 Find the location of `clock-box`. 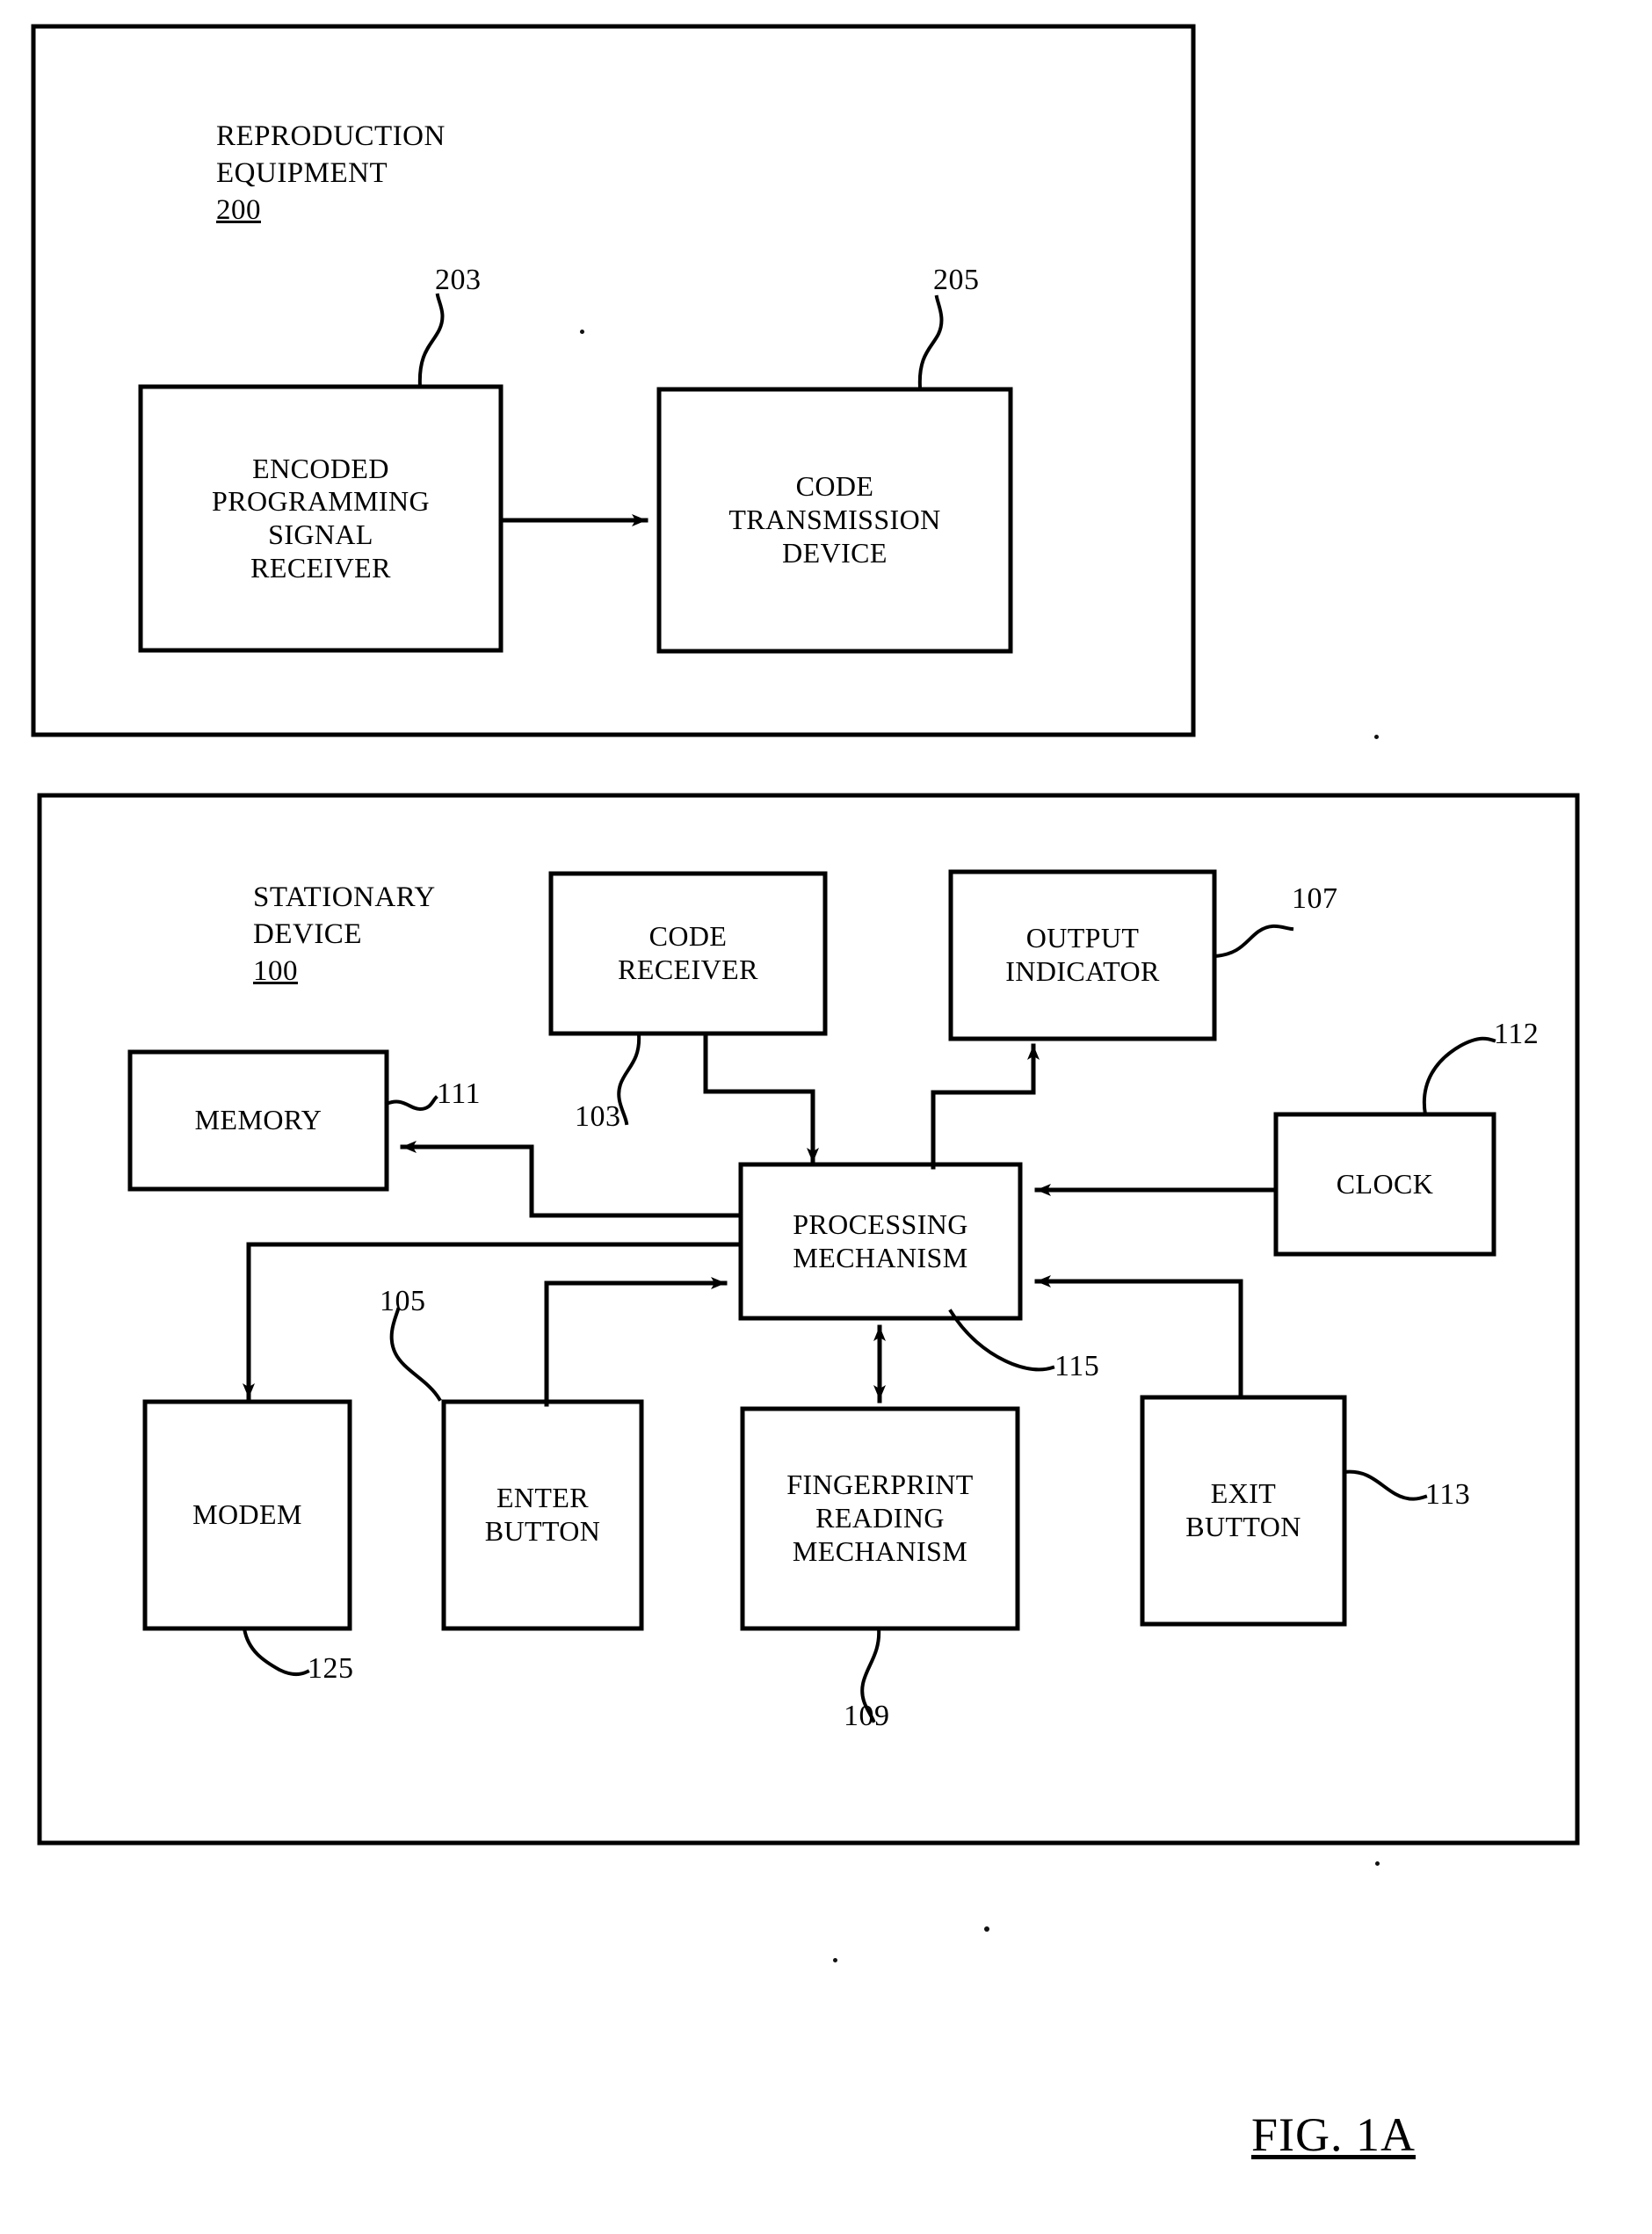

clock-box is located at coordinates (1384, 1184).